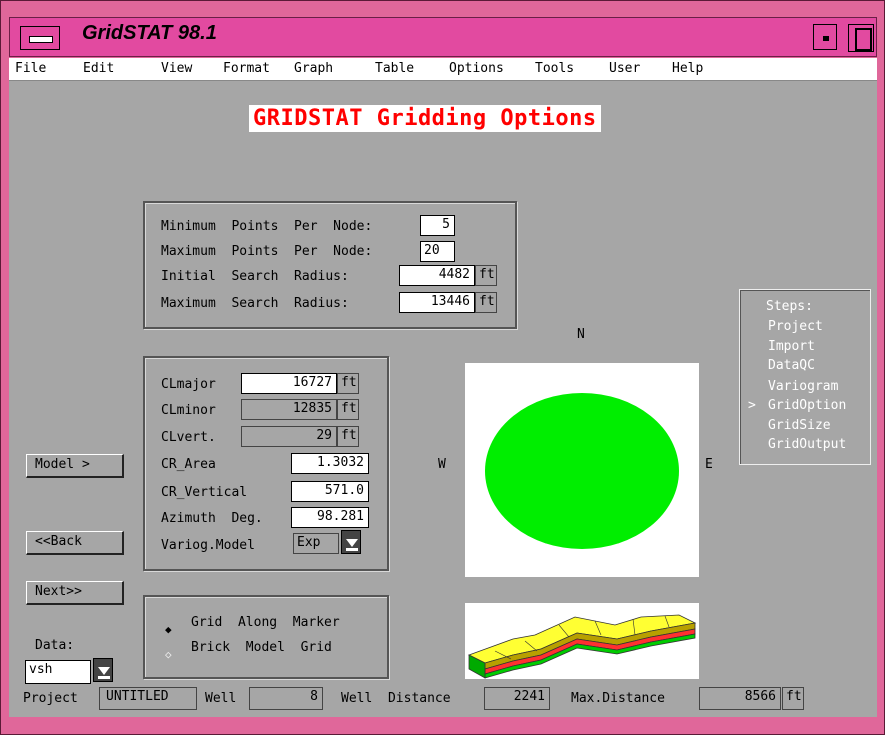 The height and width of the screenshot is (735, 885). Describe the element at coordinates (687, 68) in the screenshot. I see `menu-help: Help` at that location.